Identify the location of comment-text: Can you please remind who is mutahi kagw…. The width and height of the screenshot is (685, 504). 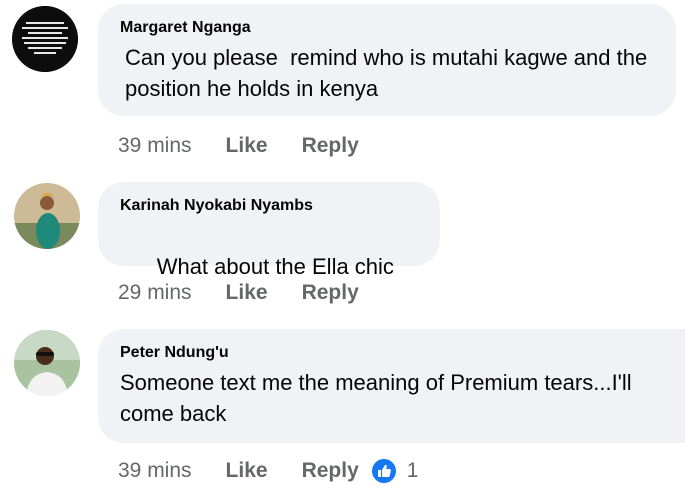
(389, 73).